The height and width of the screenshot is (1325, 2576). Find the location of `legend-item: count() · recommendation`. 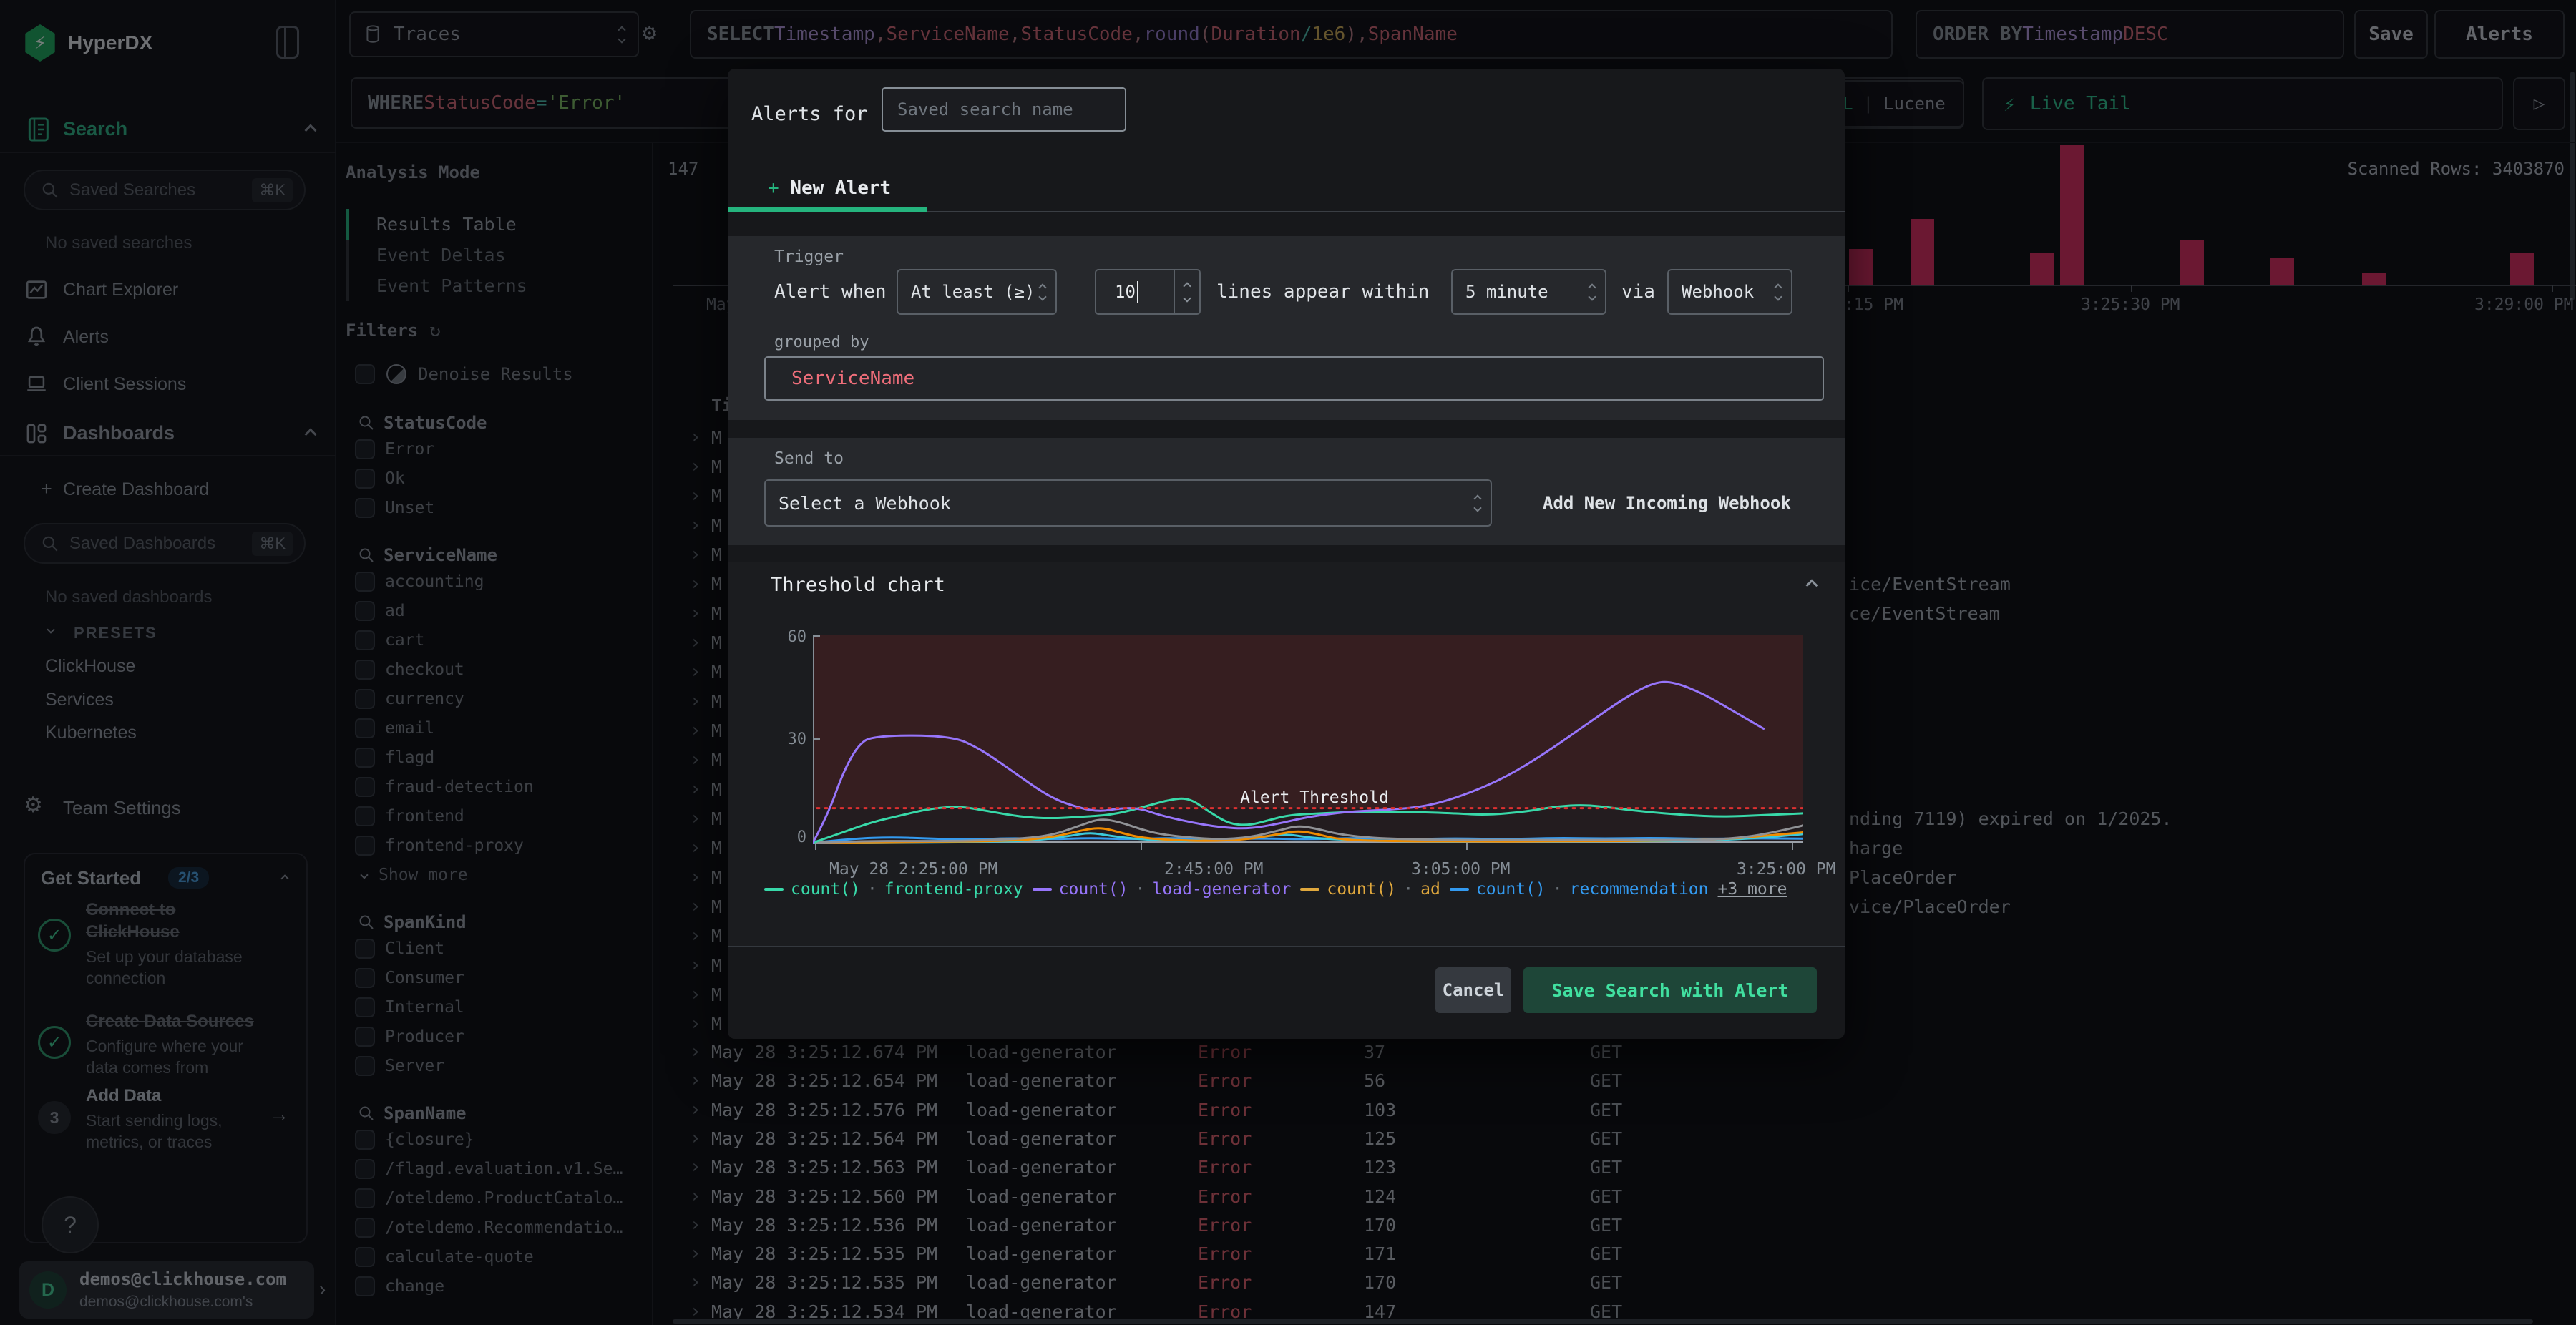

legend-item: count() · recommendation is located at coordinates (1579, 889).